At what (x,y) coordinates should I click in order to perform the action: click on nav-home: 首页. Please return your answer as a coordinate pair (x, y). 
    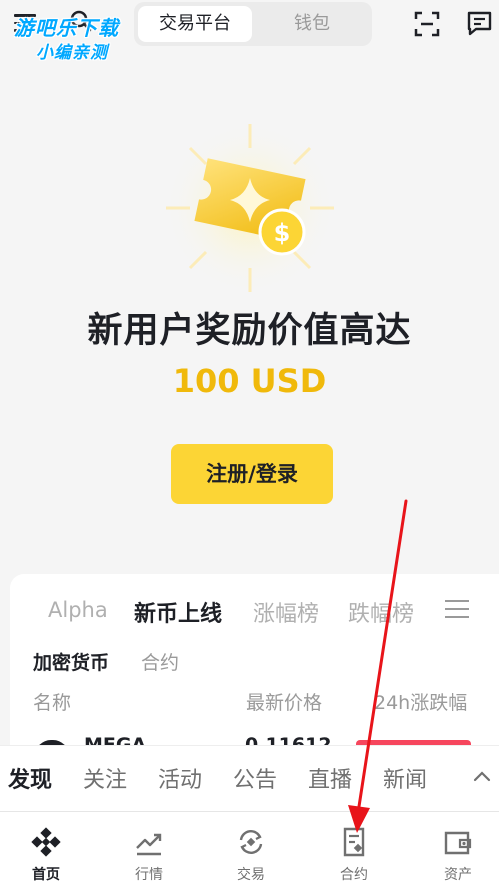
    Looking at the image, I should click on (48, 852).